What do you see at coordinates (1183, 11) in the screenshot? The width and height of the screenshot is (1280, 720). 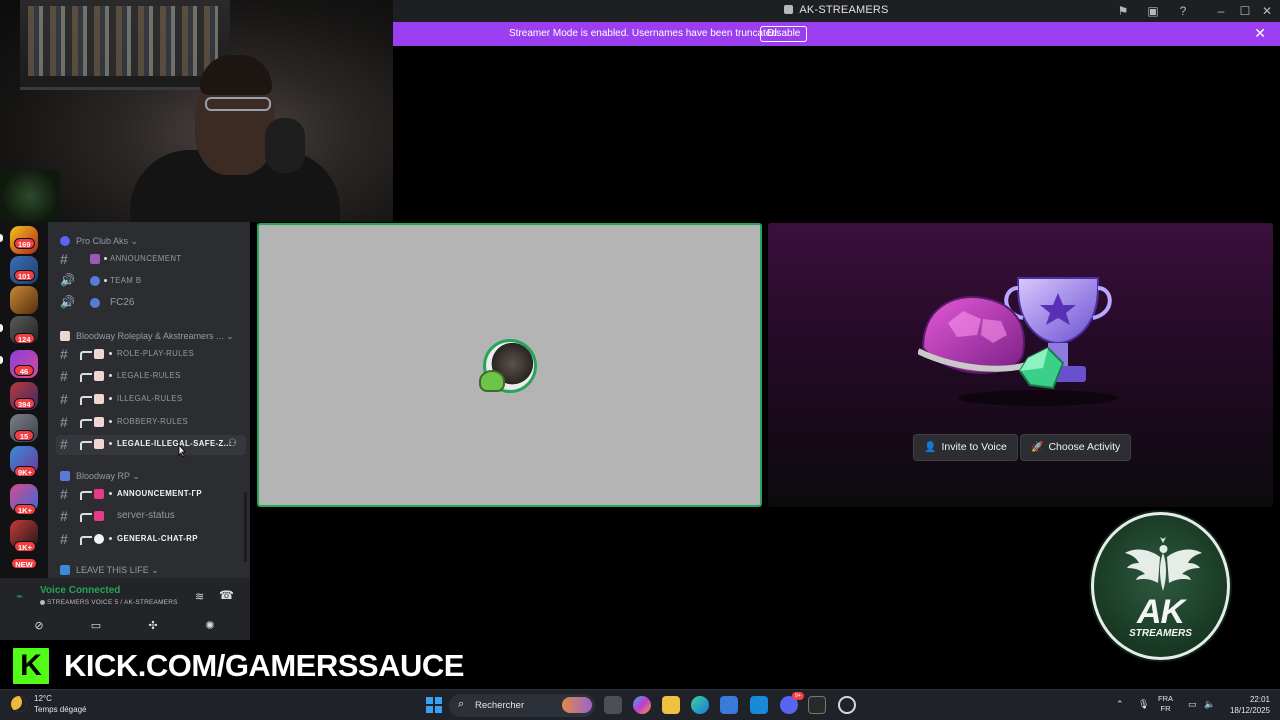 I see `help-icon: ?` at bounding box center [1183, 11].